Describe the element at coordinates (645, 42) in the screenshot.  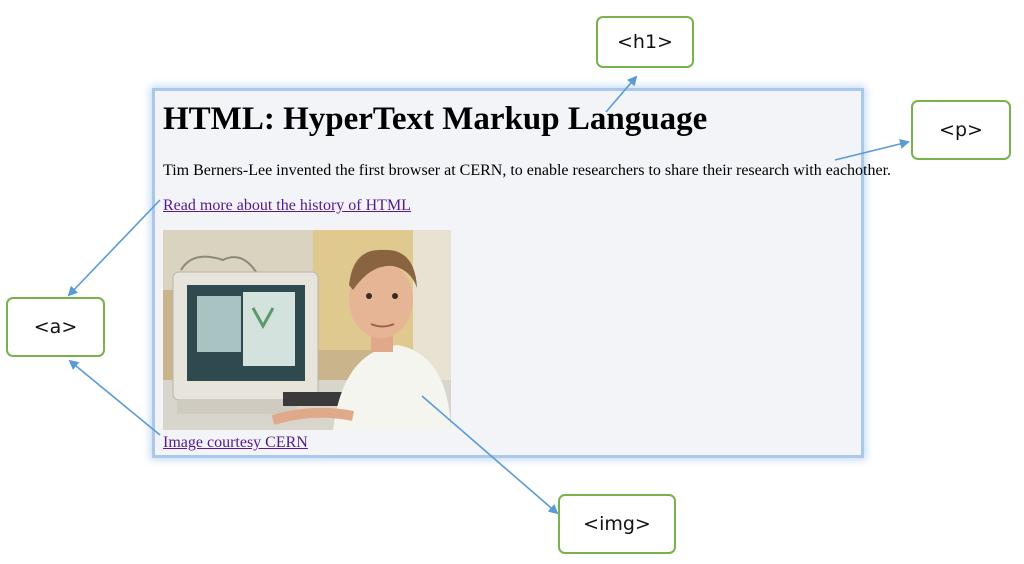
I see `callout-h1: <h1>` at that location.